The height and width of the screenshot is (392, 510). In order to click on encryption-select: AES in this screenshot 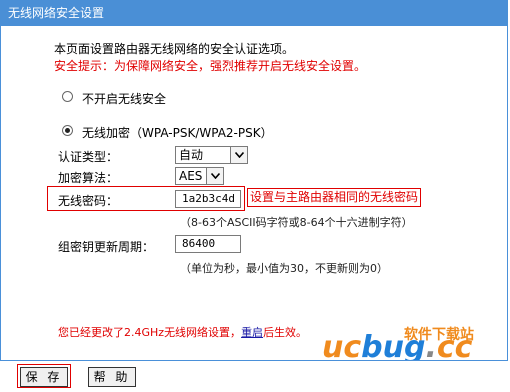, I will do `click(199, 176)`.